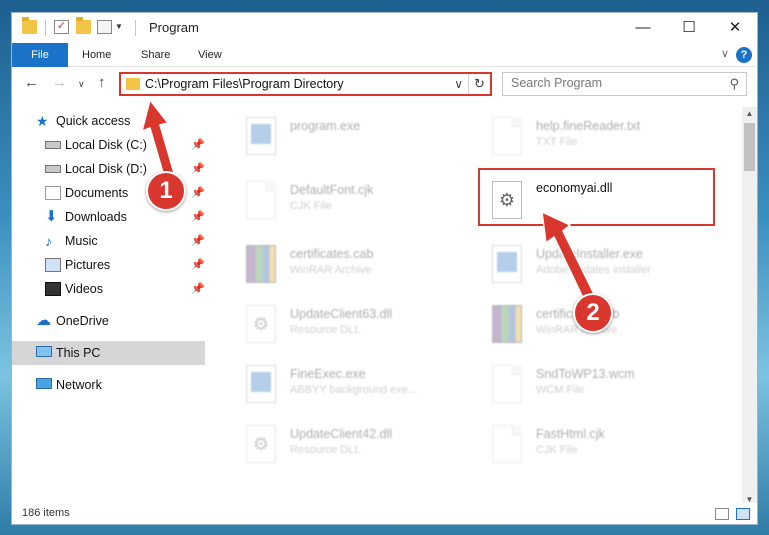 The image size is (769, 535). What do you see at coordinates (352, 203) in the screenshot?
I see `file-item: DefaultFont.cjk CJK File` at bounding box center [352, 203].